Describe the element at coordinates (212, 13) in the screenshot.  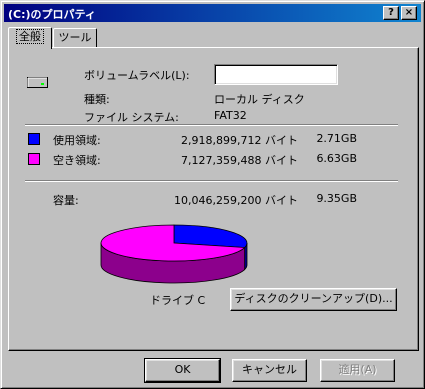
I see `title-bar: (C:)のプロパティ ? ×` at that location.